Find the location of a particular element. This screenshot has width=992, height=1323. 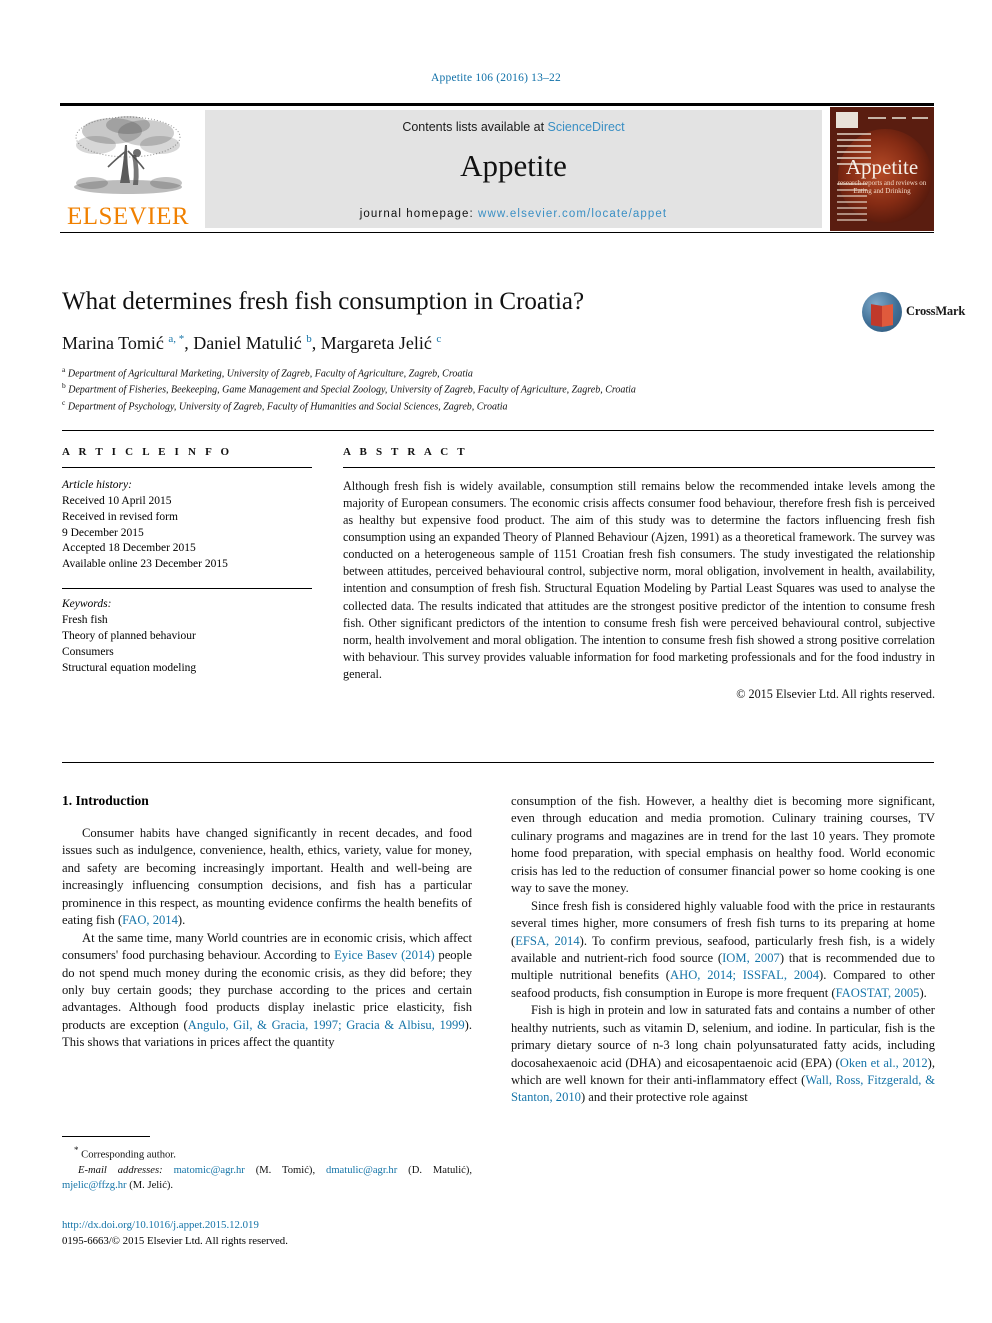

history-item: Accepted 18 December 2015 is located at coordinates (129, 548).